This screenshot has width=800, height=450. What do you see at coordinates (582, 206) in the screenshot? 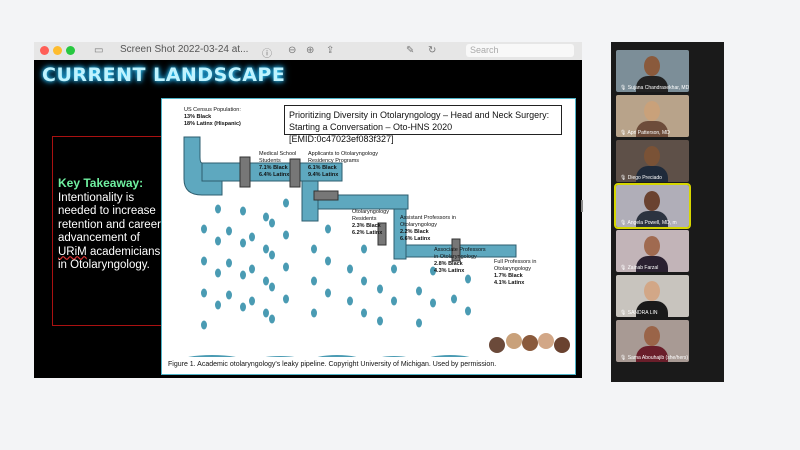
I see `scrollbar` at bounding box center [582, 206].